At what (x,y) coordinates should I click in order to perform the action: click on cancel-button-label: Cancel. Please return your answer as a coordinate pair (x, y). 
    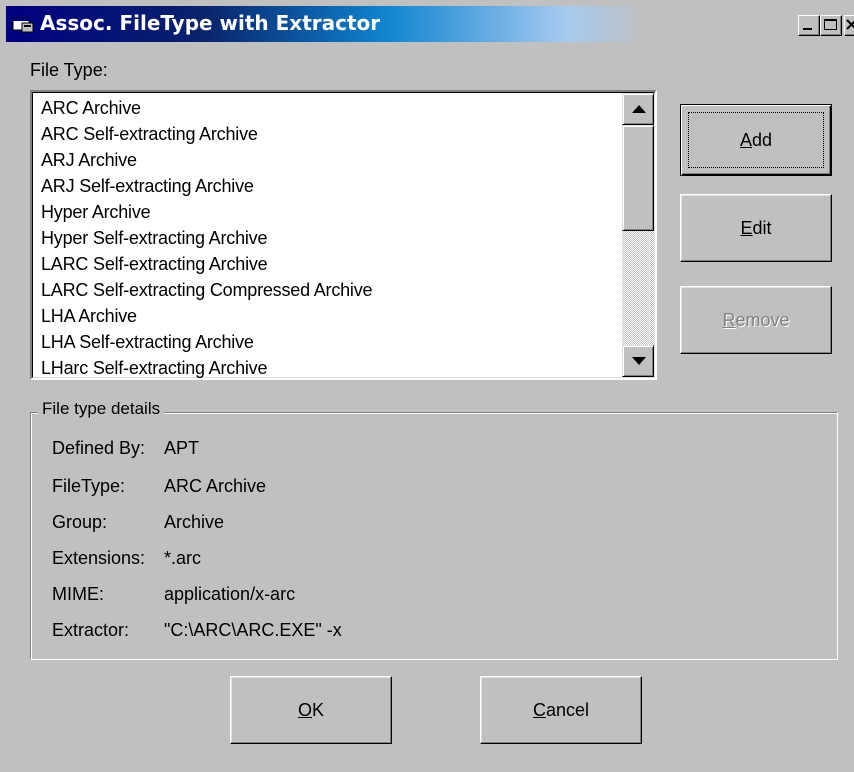
    Looking at the image, I should click on (561, 710).